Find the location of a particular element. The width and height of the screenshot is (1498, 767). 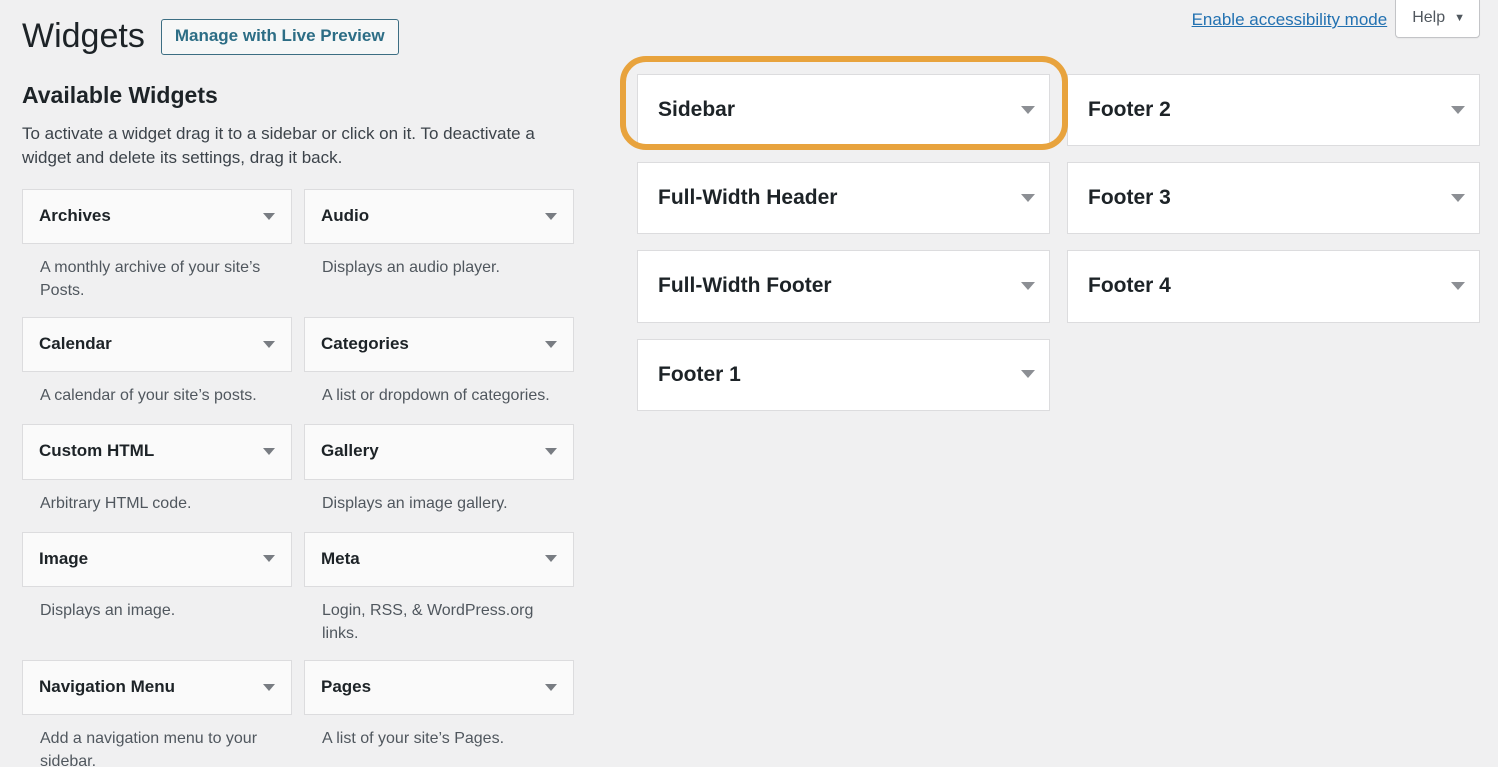

widget-title: Navigation Menu is located at coordinates (107, 686).